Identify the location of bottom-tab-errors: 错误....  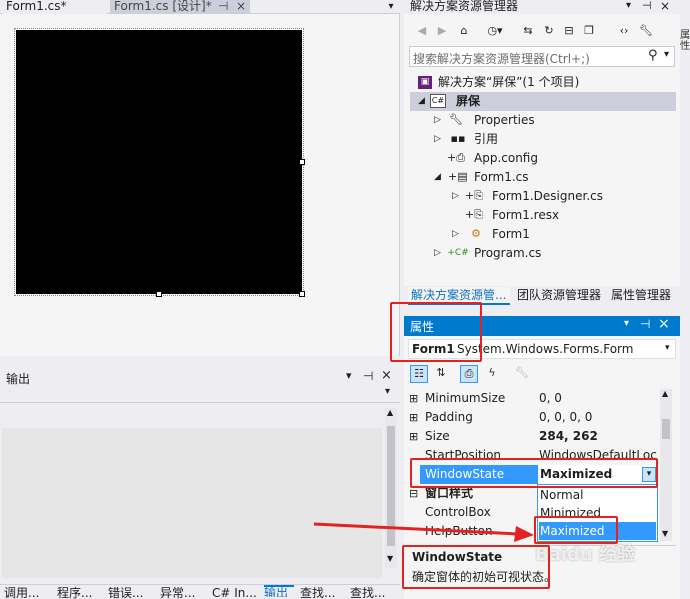
(131, 593).